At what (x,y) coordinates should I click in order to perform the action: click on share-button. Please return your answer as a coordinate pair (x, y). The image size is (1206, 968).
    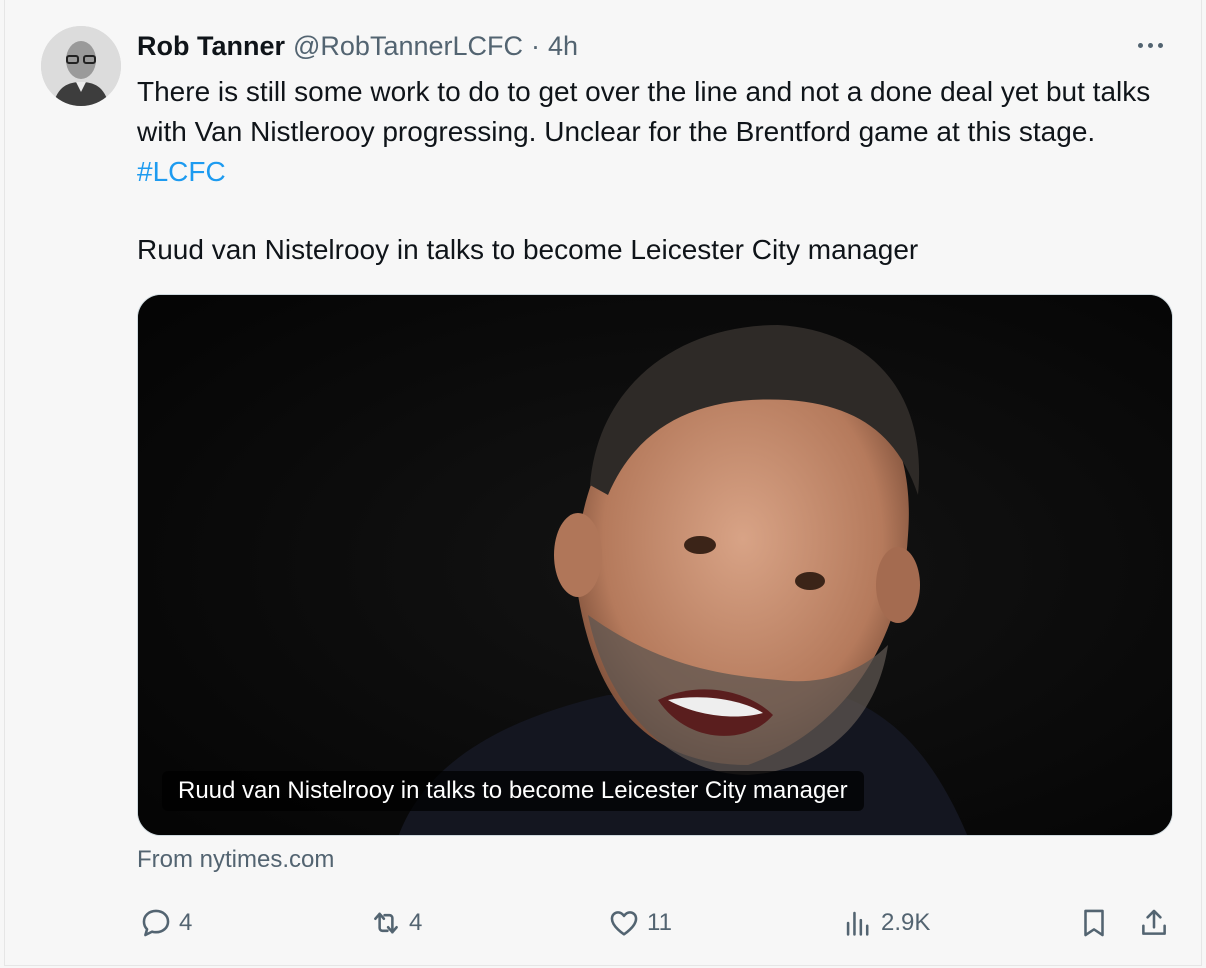
    Looking at the image, I should click on (1154, 923).